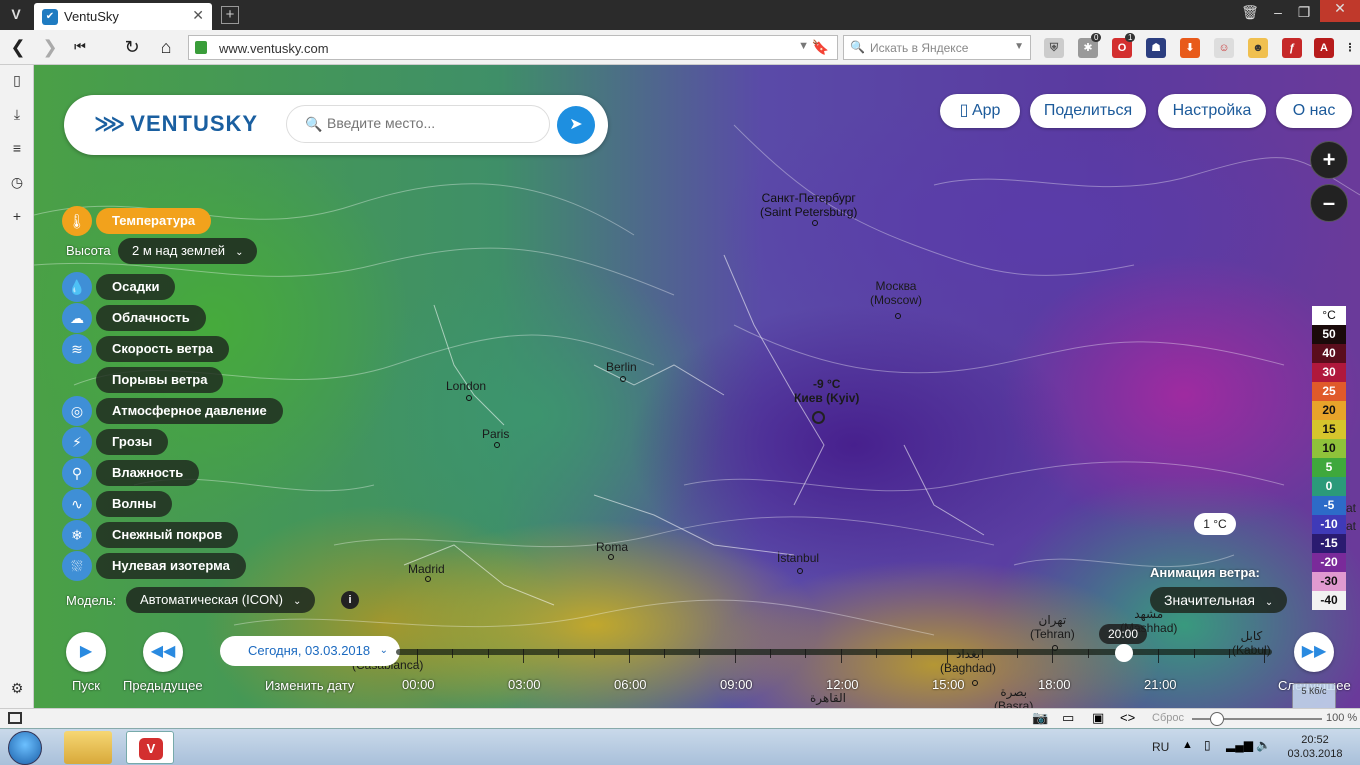 This screenshot has height=765, width=1360. What do you see at coordinates (50, 47) in the screenshot?
I see `forward-button: ❯` at bounding box center [50, 47].